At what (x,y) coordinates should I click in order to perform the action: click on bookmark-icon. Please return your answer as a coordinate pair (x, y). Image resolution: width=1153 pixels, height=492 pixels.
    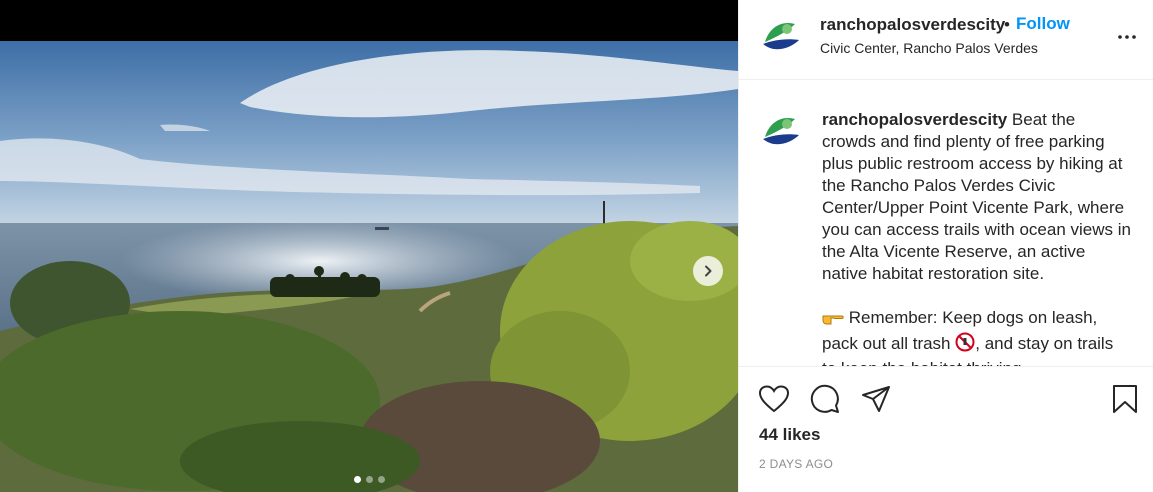
    Looking at the image, I should click on (1125, 399).